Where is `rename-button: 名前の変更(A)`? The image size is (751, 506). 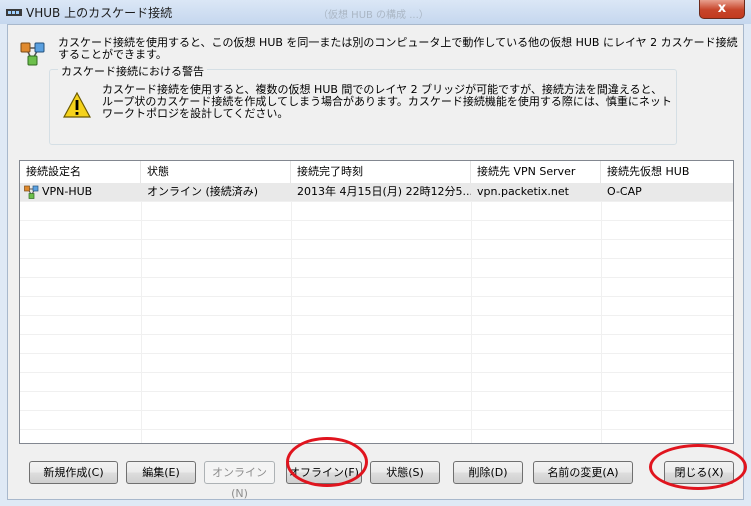 rename-button: 名前の変更(A) is located at coordinates (583, 472).